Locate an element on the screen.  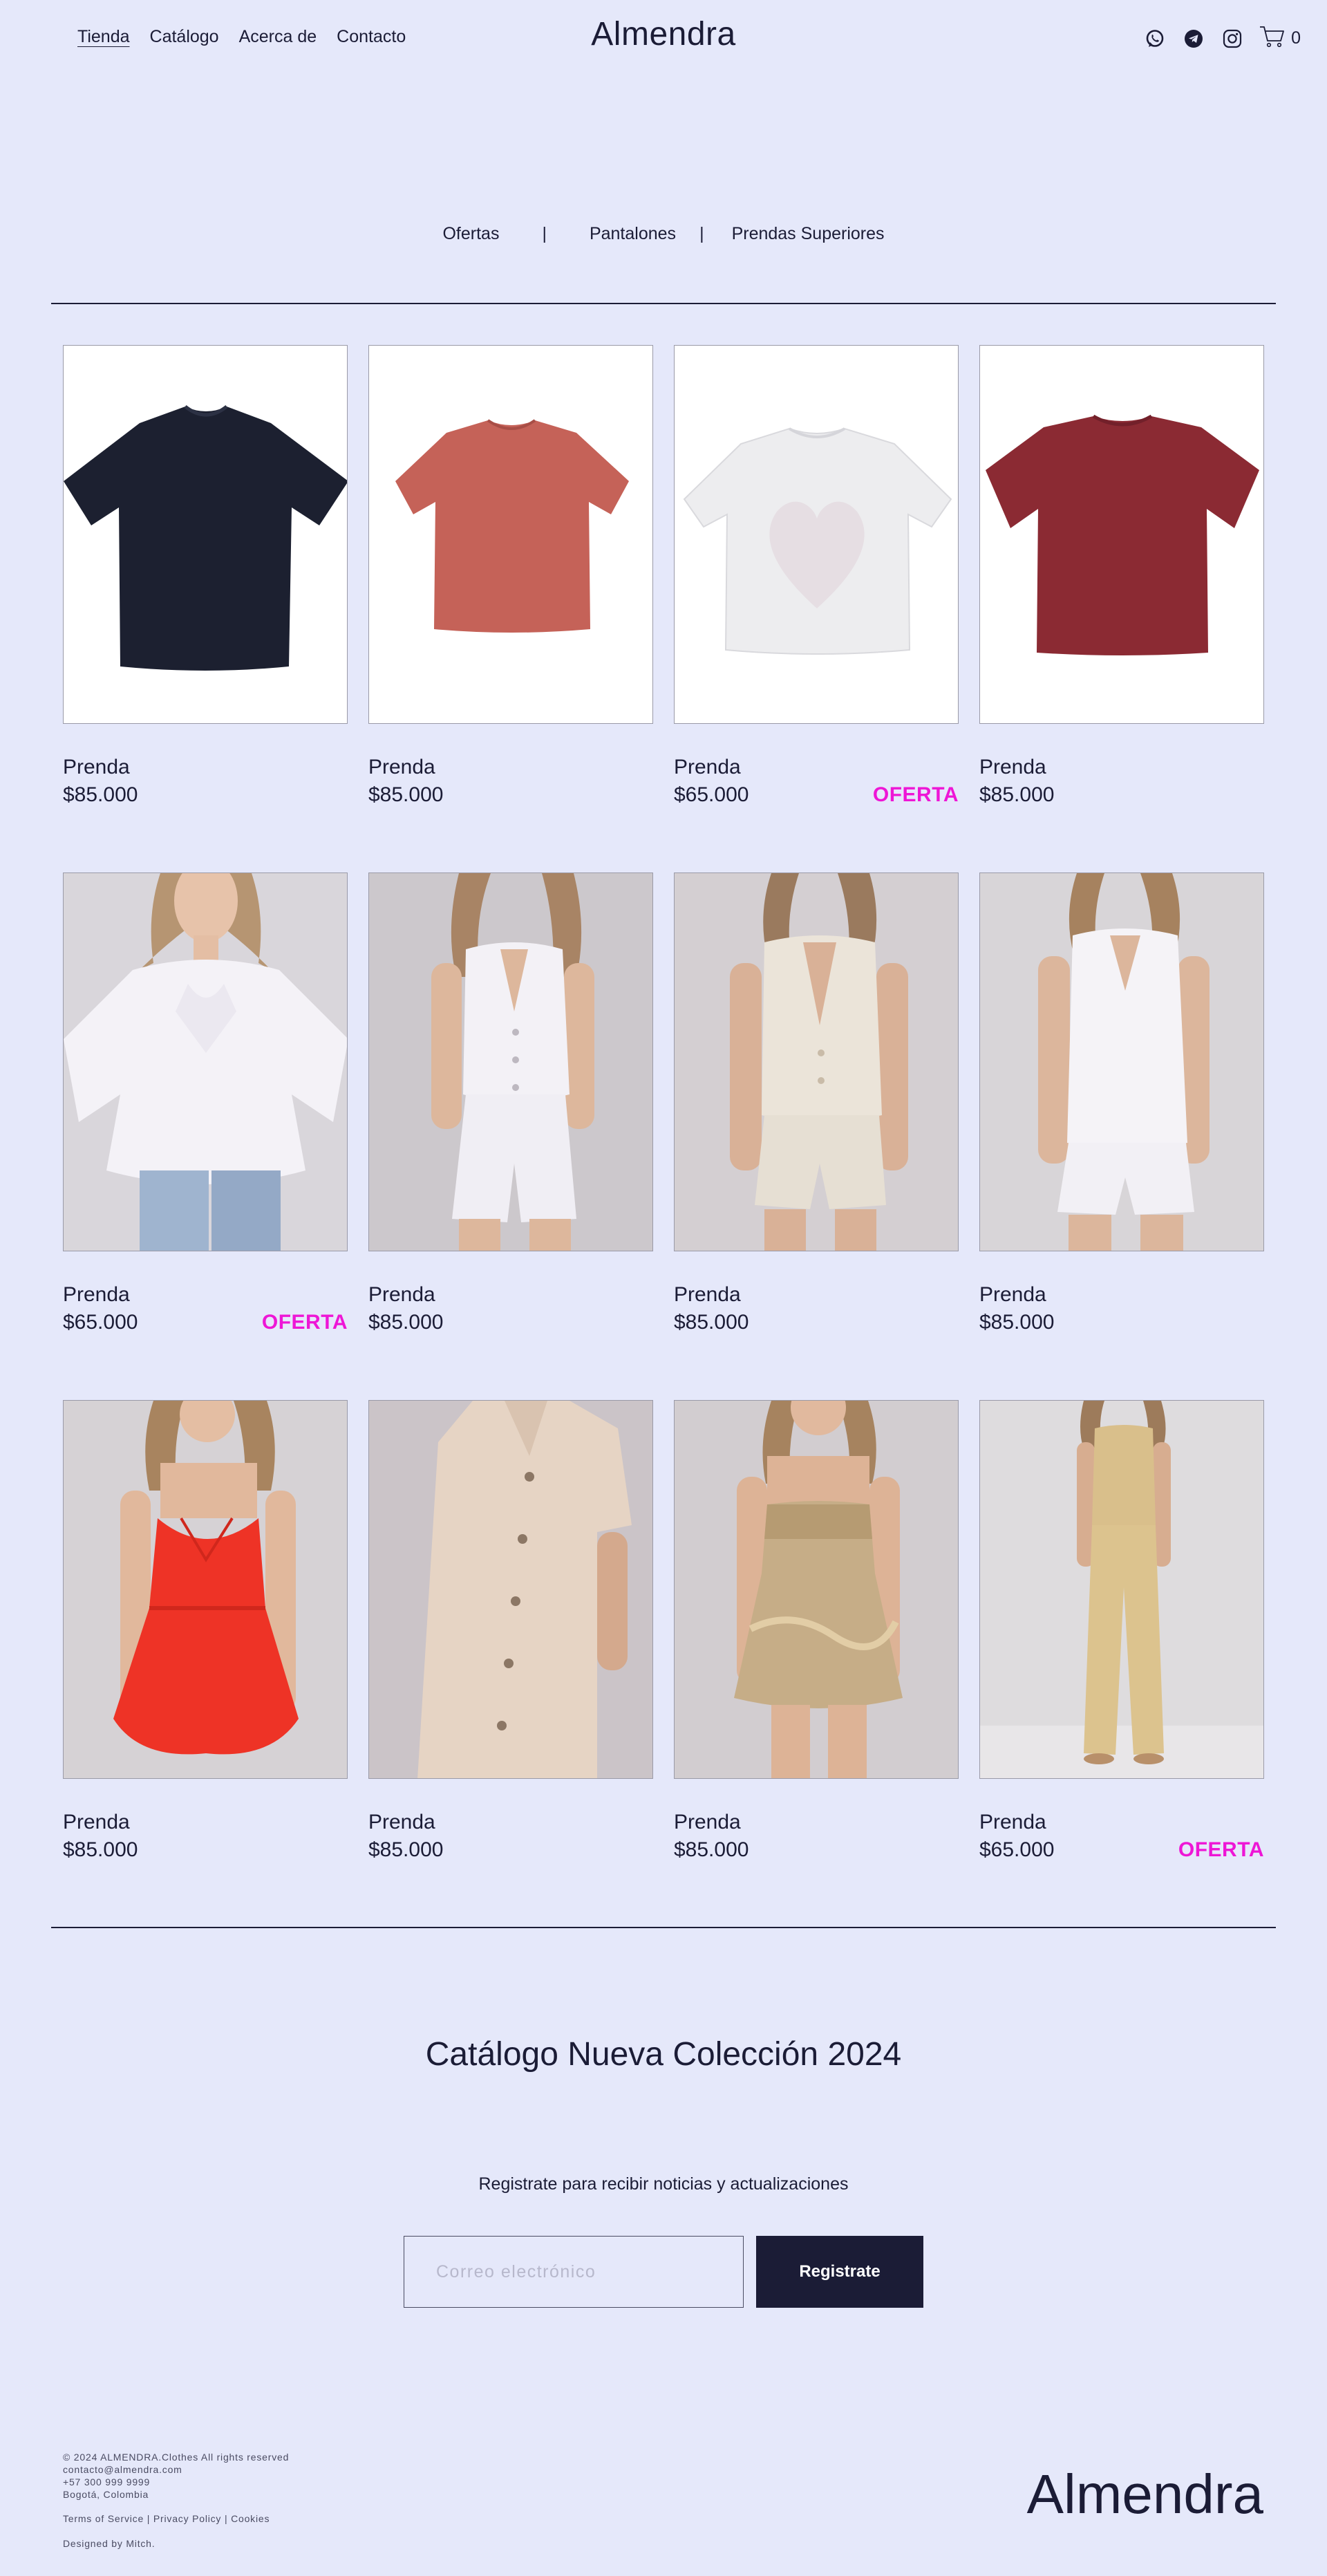
footer-credit: Designed by Mitch. is located at coordinates (110, 2543).